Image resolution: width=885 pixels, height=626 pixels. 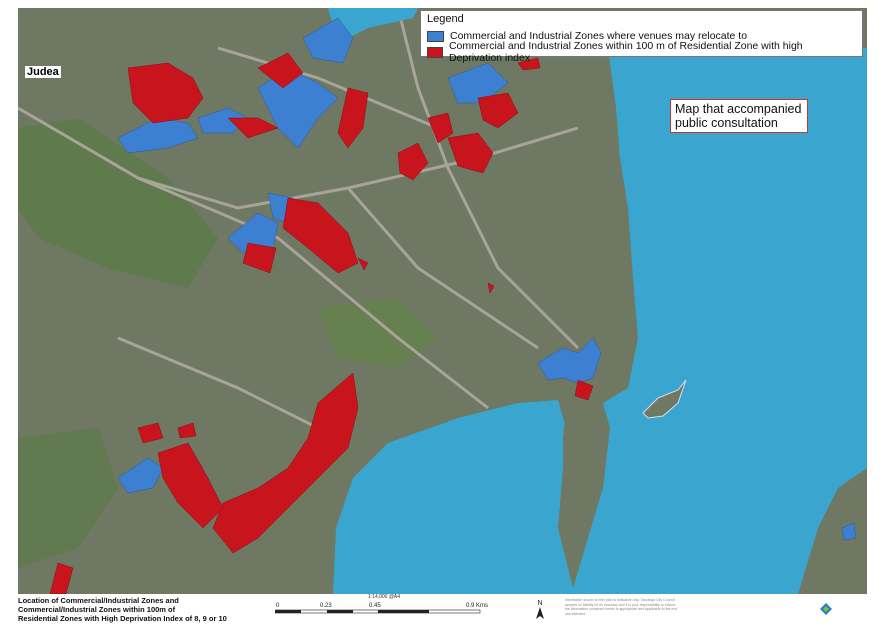 What do you see at coordinates (739, 116) in the screenshot?
I see `consultation-callout: Map that accompanied public consultation` at bounding box center [739, 116].